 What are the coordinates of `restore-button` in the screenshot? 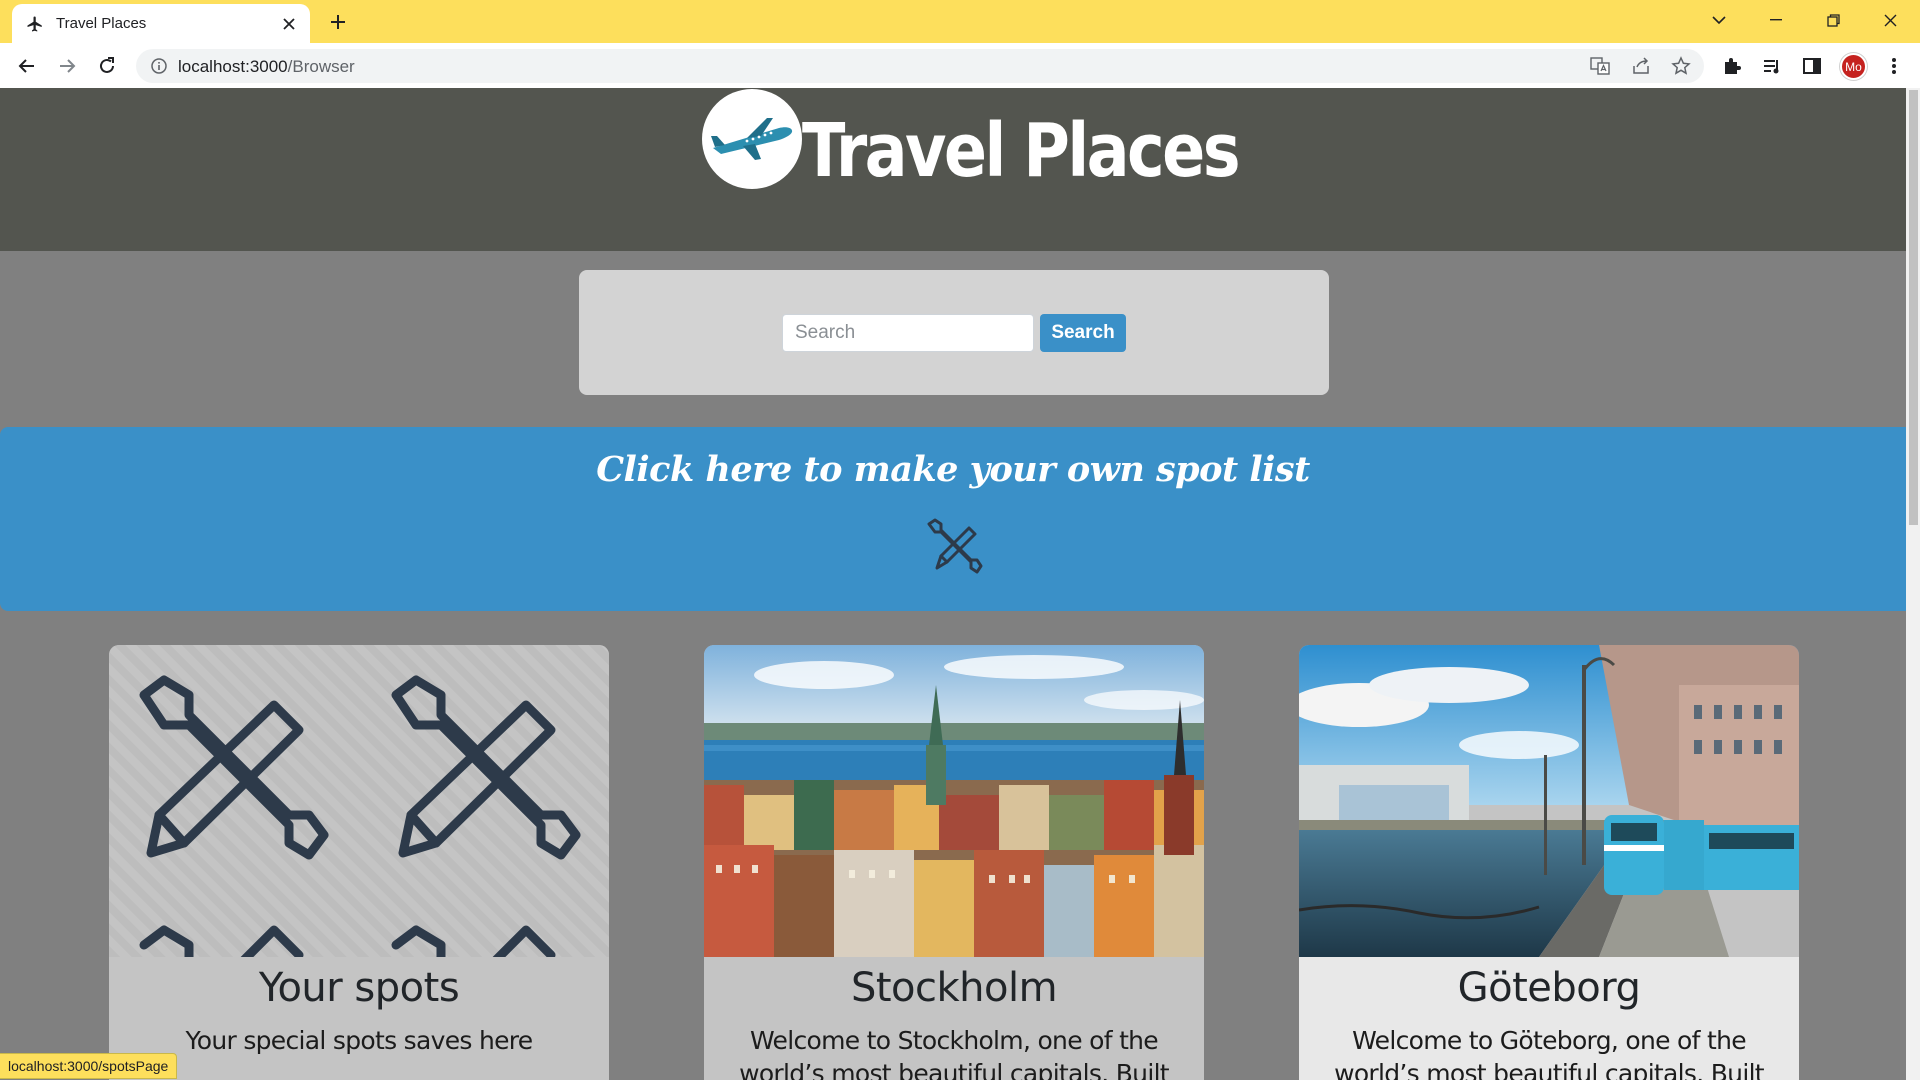 It's located at (1833, 20).